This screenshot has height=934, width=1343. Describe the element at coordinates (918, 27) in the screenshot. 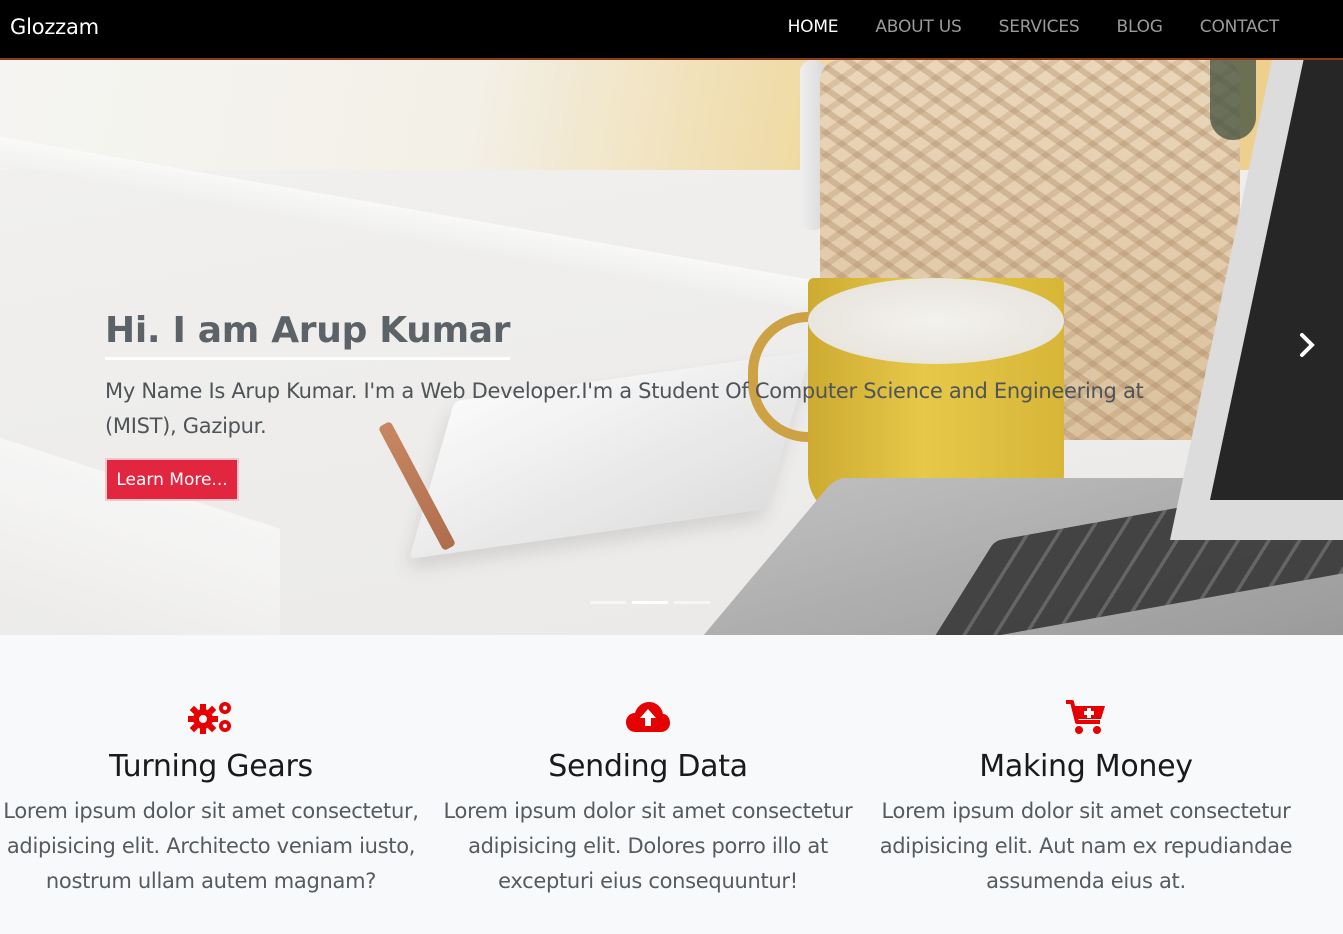

I see `nav-link-about: ABOUT US` at that location.